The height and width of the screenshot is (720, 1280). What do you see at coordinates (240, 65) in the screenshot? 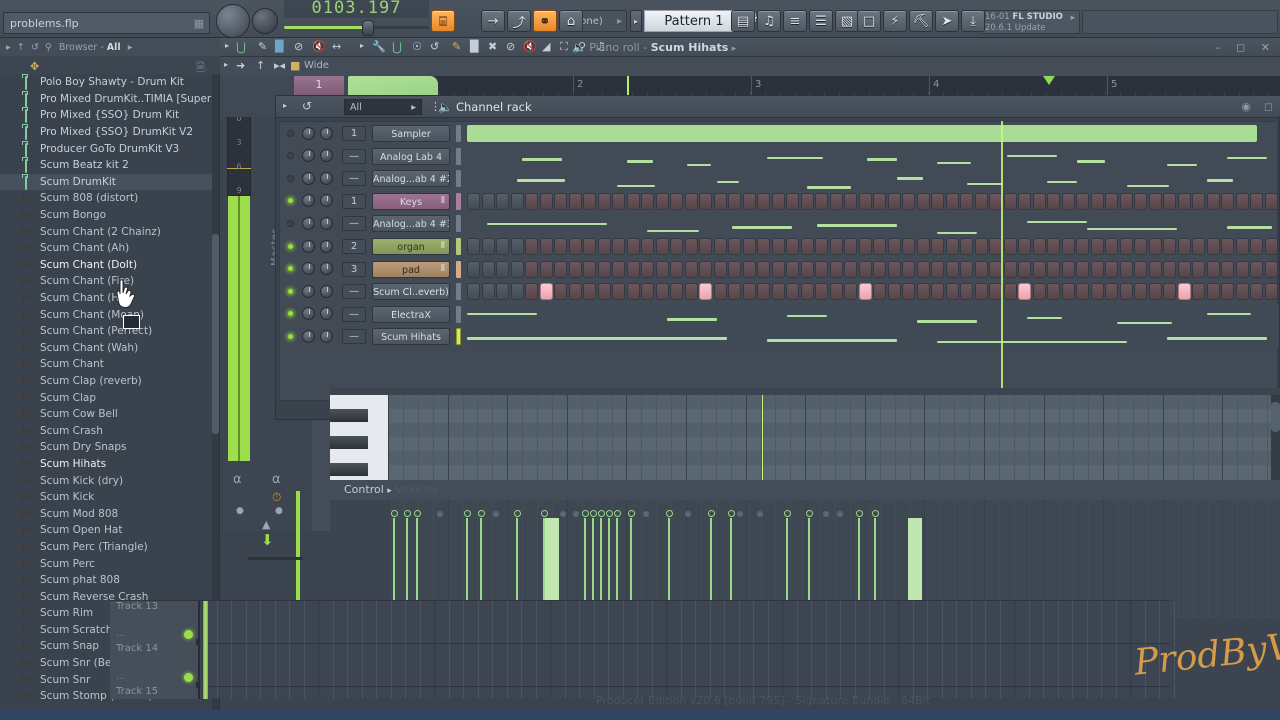
I see `brush-icon: ➜` at bounding box center [240, 65].